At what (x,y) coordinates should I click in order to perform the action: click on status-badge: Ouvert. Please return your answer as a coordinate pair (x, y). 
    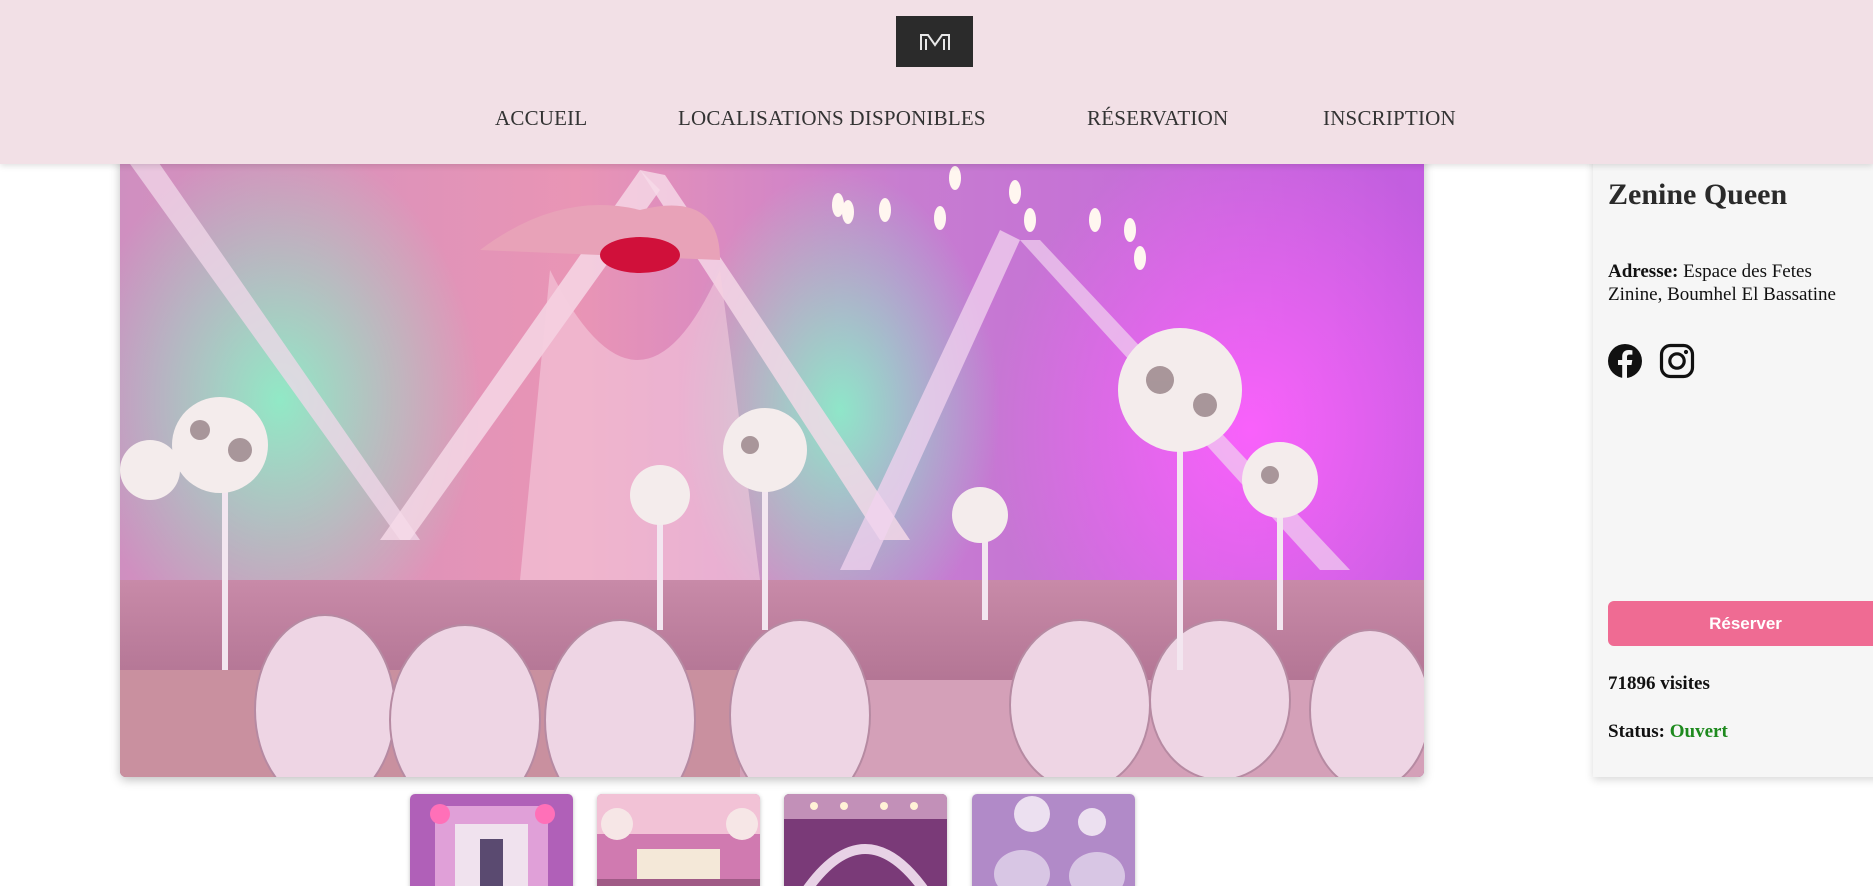
    Looking at the image, I should click on (1698, 731).